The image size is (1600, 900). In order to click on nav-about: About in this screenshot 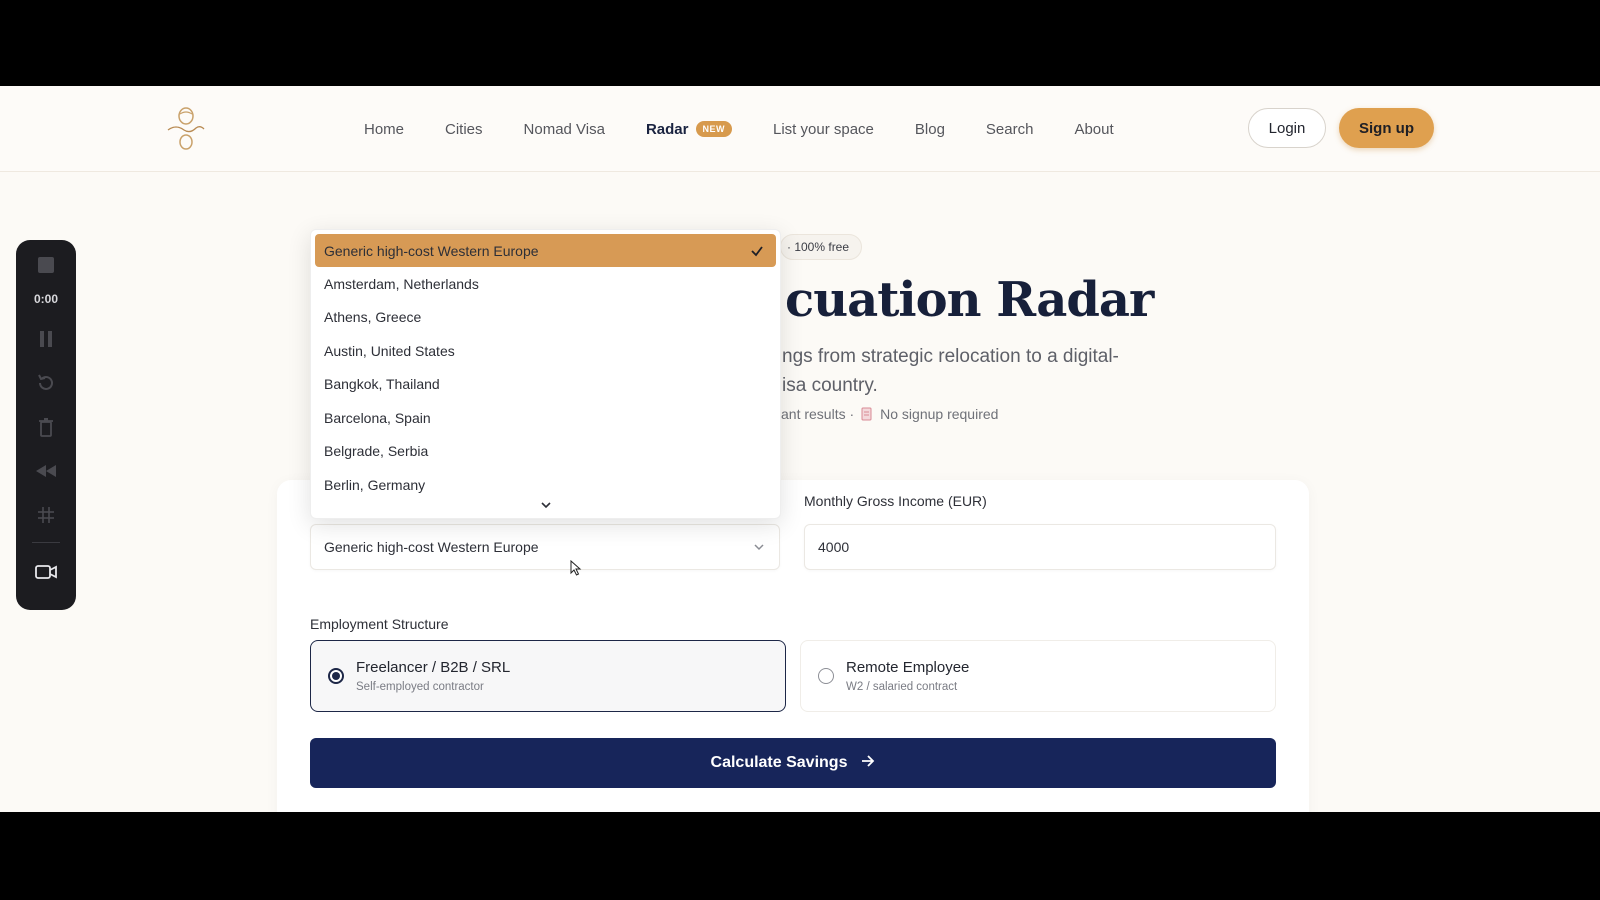, I will do `click(1093, 129)`.